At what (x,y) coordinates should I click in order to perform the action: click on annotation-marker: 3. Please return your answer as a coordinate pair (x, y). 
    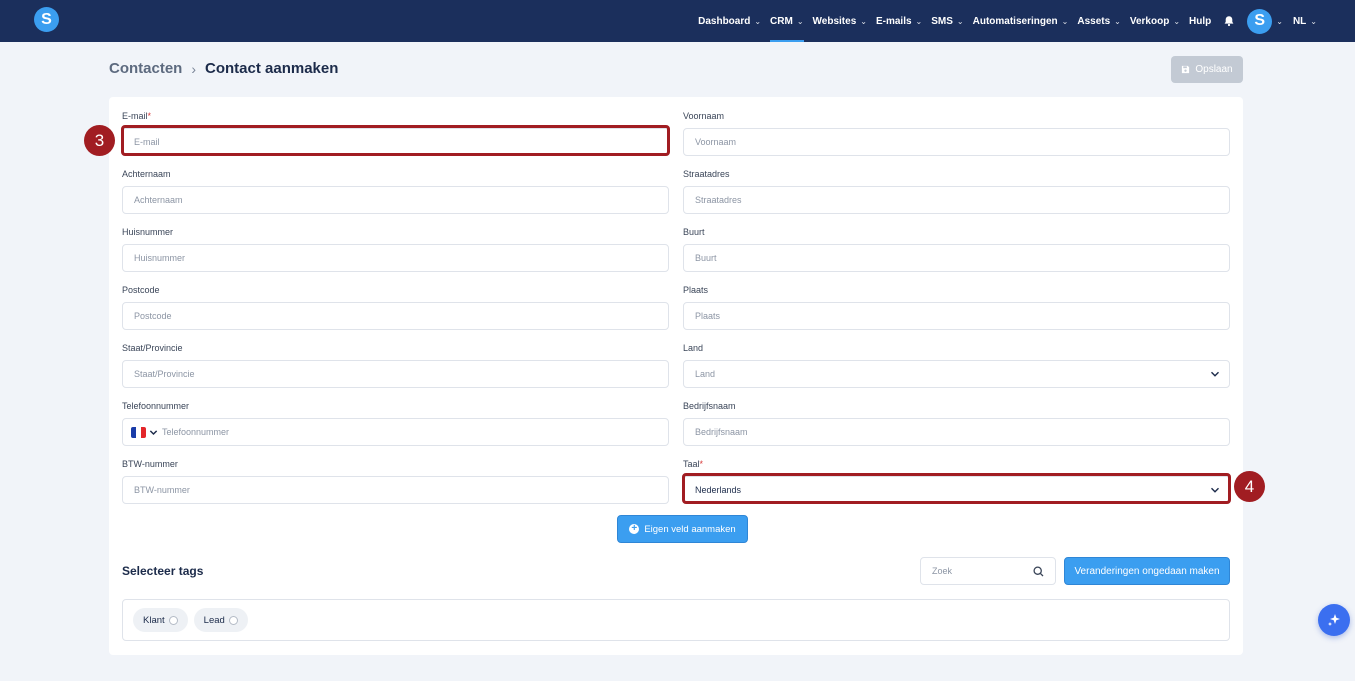
    Looking at the image, I should click on (99, 140).